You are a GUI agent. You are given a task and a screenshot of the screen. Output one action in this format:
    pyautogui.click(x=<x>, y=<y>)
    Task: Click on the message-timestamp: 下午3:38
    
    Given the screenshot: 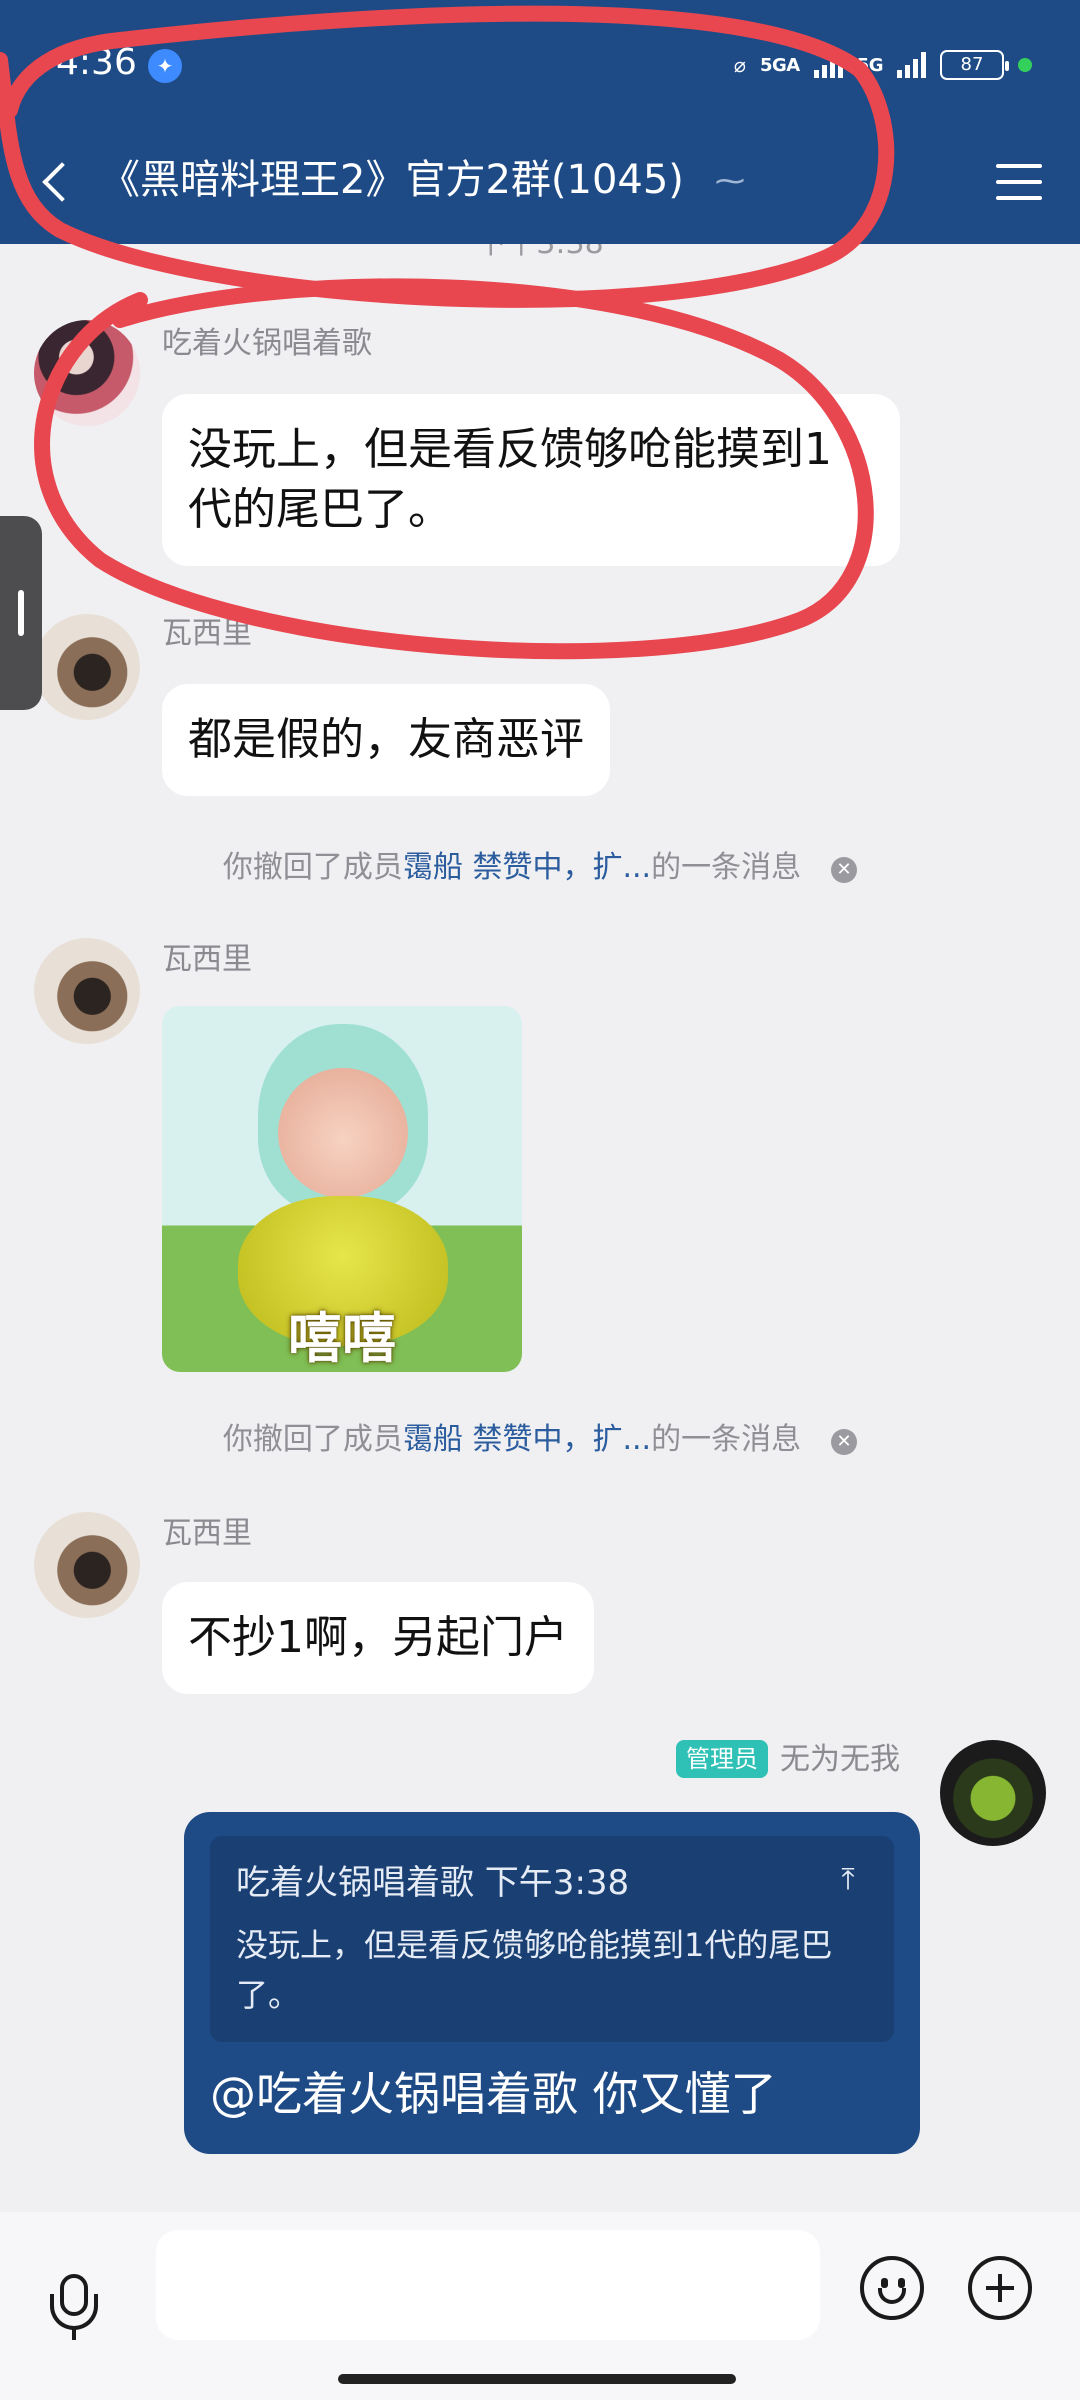 What is the action you would take?
    pyautogui.click(x=540, y=255)
    